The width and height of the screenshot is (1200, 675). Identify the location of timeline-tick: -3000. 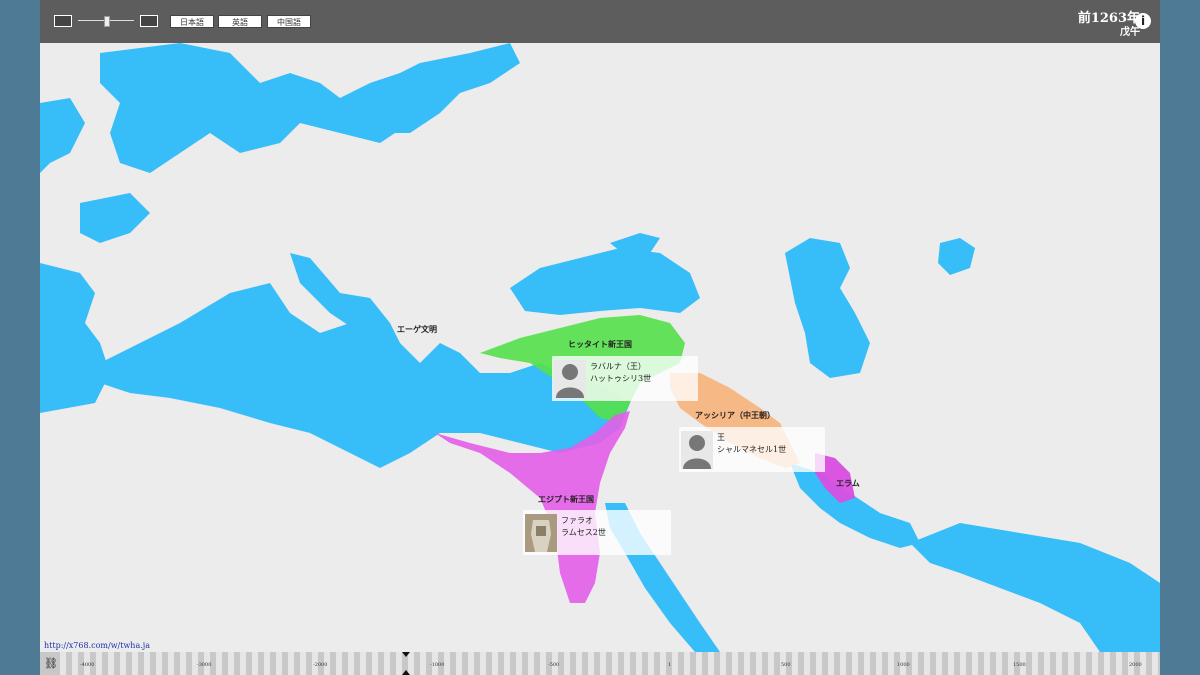
(204, 665).